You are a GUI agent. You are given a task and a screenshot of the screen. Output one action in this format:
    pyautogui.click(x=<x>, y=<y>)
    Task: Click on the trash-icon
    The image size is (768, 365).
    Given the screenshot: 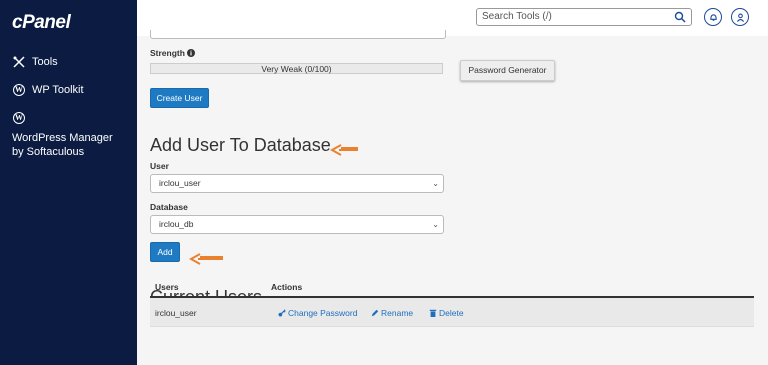 What is the action you would take?
    pyautogui.click(x=433, y=313)
    